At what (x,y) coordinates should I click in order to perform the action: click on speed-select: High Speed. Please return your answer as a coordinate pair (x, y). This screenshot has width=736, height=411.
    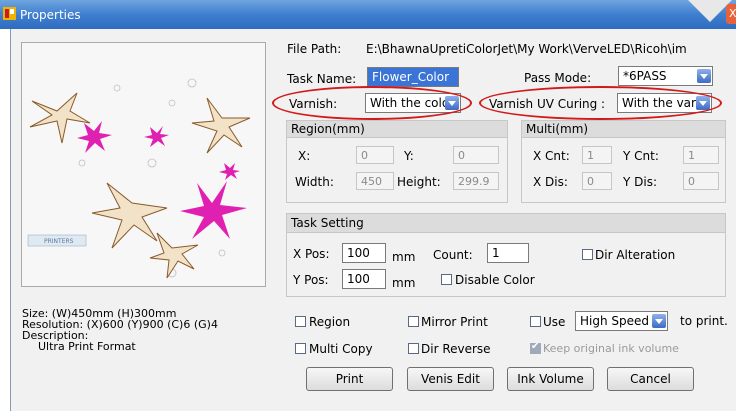
    Looking at the image, I should click on (621, 321).